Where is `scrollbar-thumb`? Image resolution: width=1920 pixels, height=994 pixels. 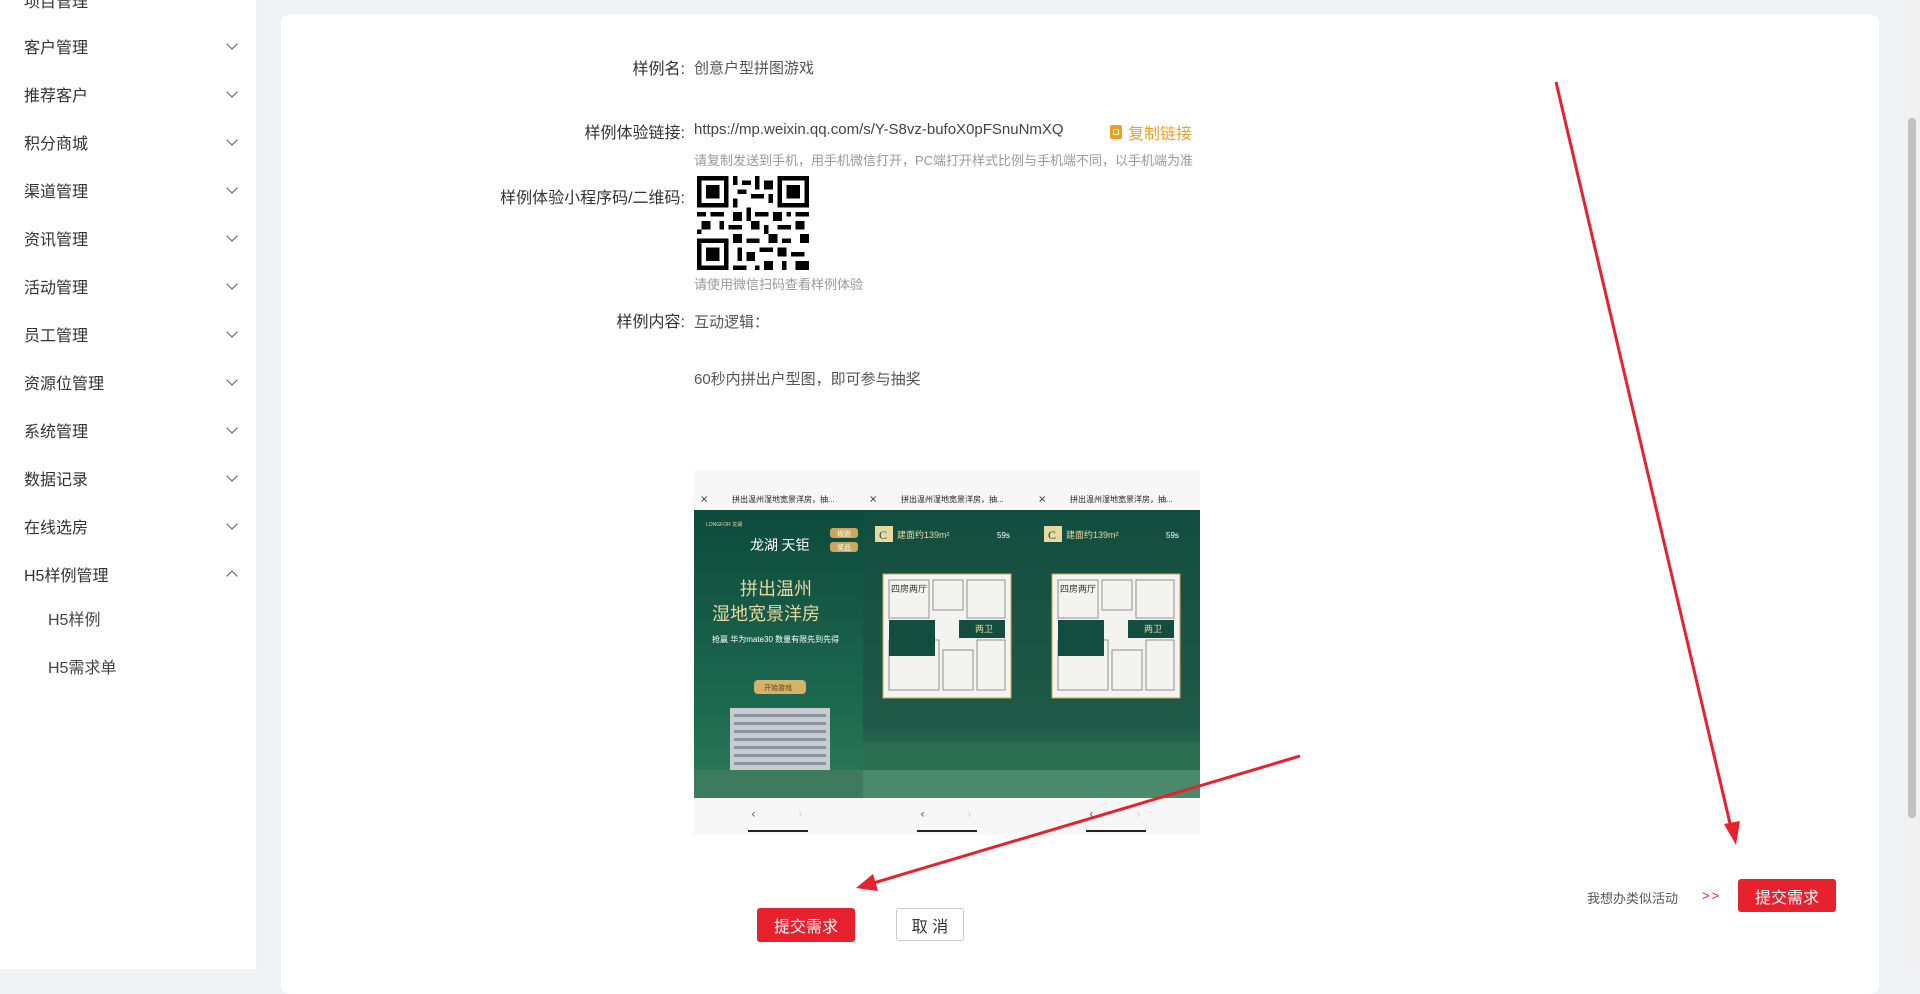
scrollbar-thumb is located at coordinates (1912, 468).